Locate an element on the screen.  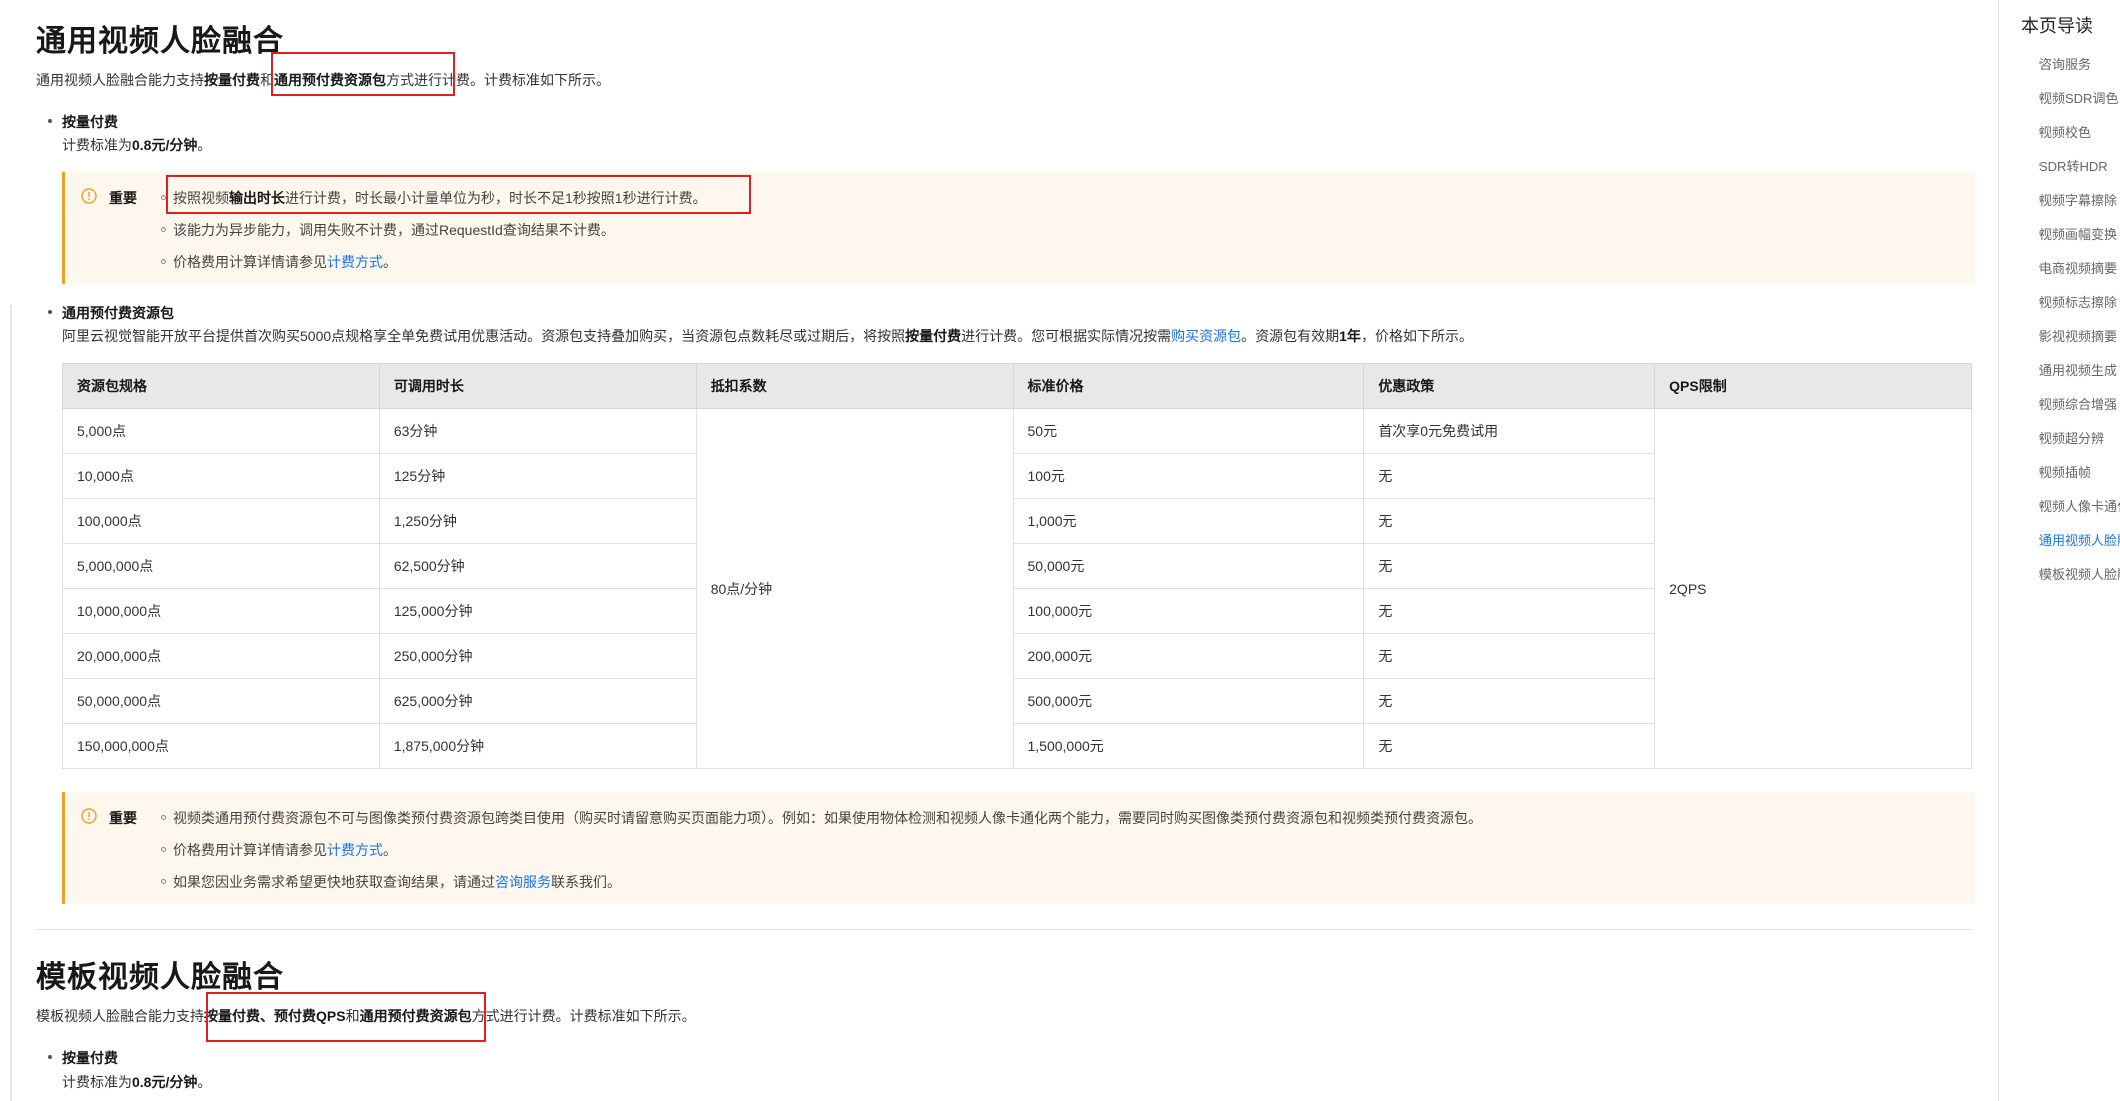
table-cell: 50,000,000点 is located at coordinates (221, 701).